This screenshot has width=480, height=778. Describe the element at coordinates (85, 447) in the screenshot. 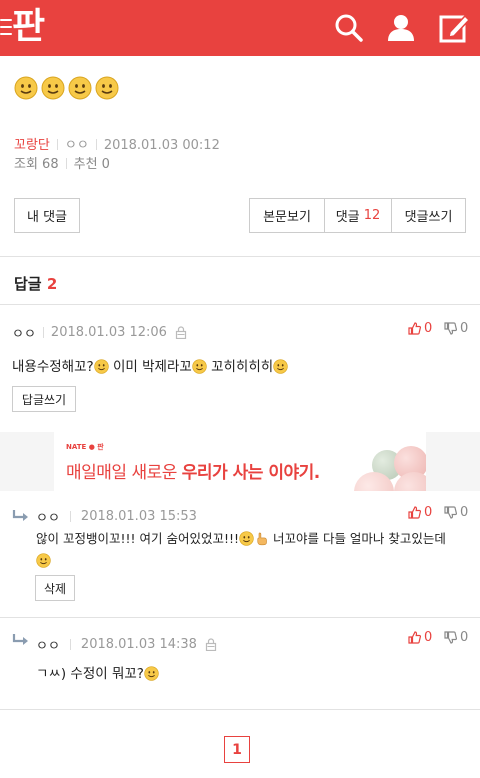

I see `ad-brand: NATE ● 판` at that location.